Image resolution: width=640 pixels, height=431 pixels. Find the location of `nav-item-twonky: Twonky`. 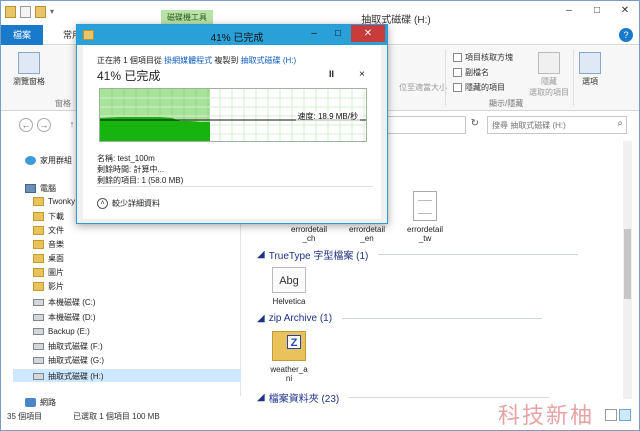

nav-item-twonky: Twonky is located at coordinates (54, 201).